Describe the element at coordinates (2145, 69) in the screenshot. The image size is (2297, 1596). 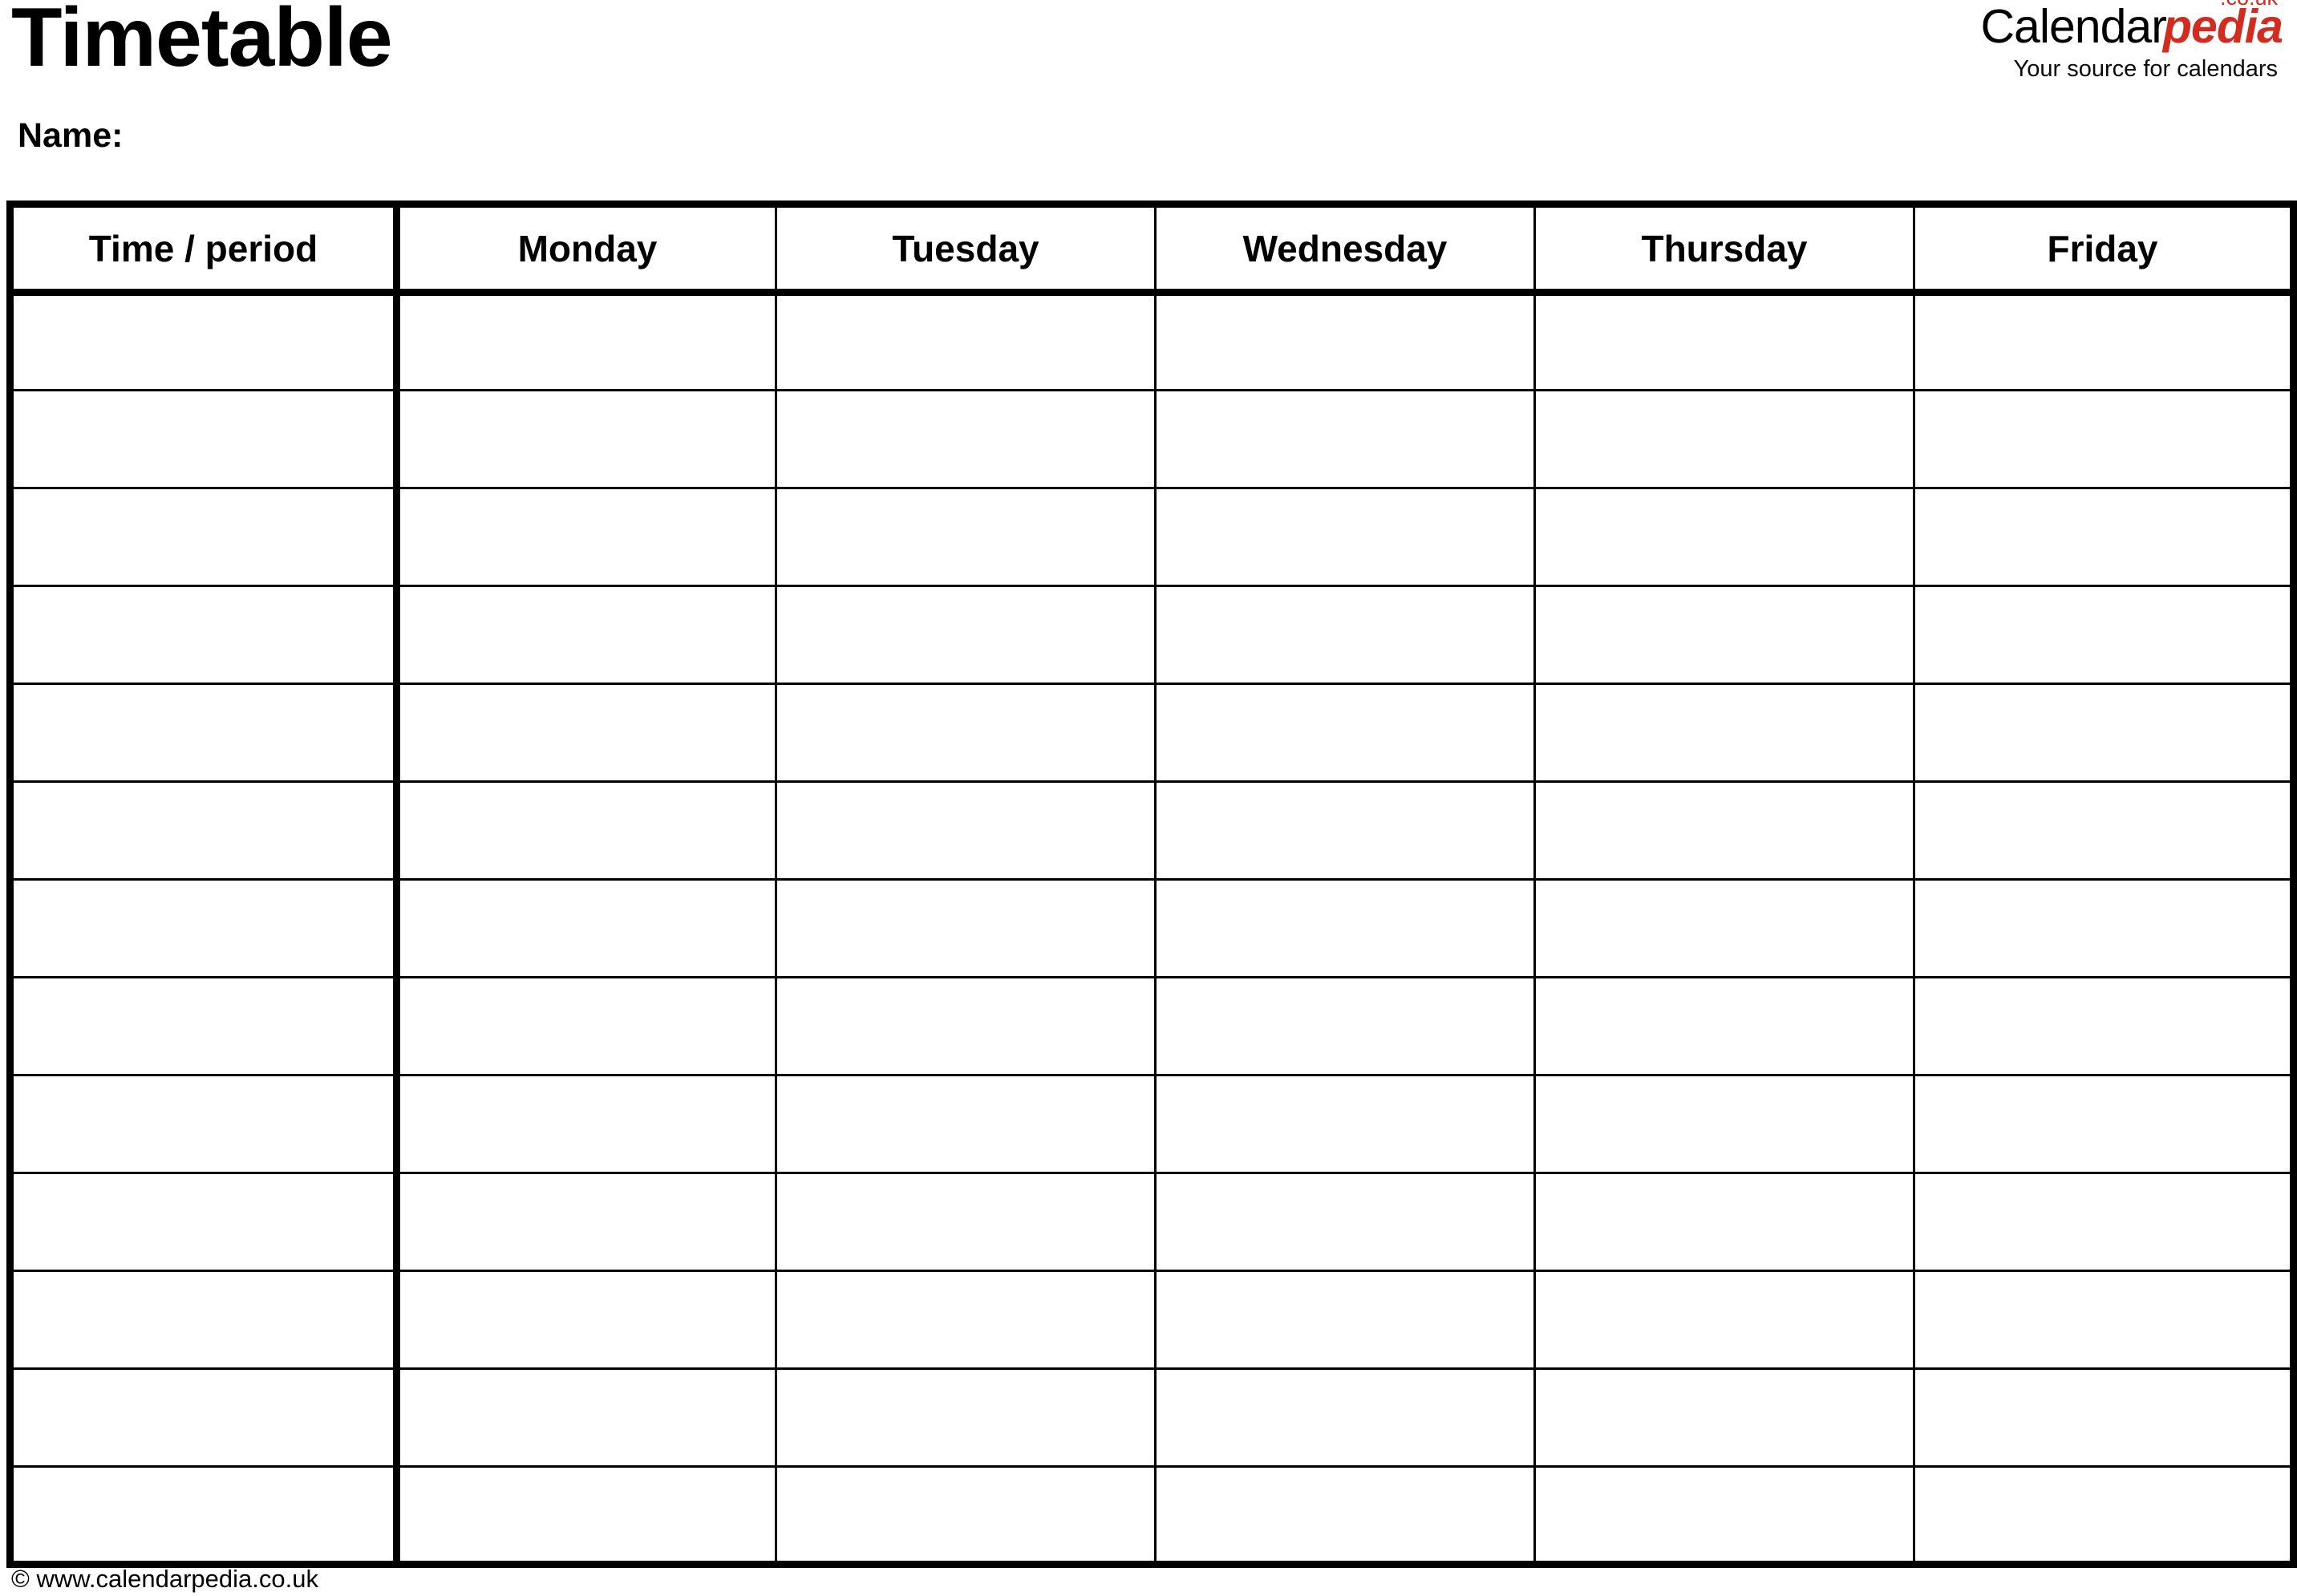
I see `brand-tagline: Your source for calendars` at that location.